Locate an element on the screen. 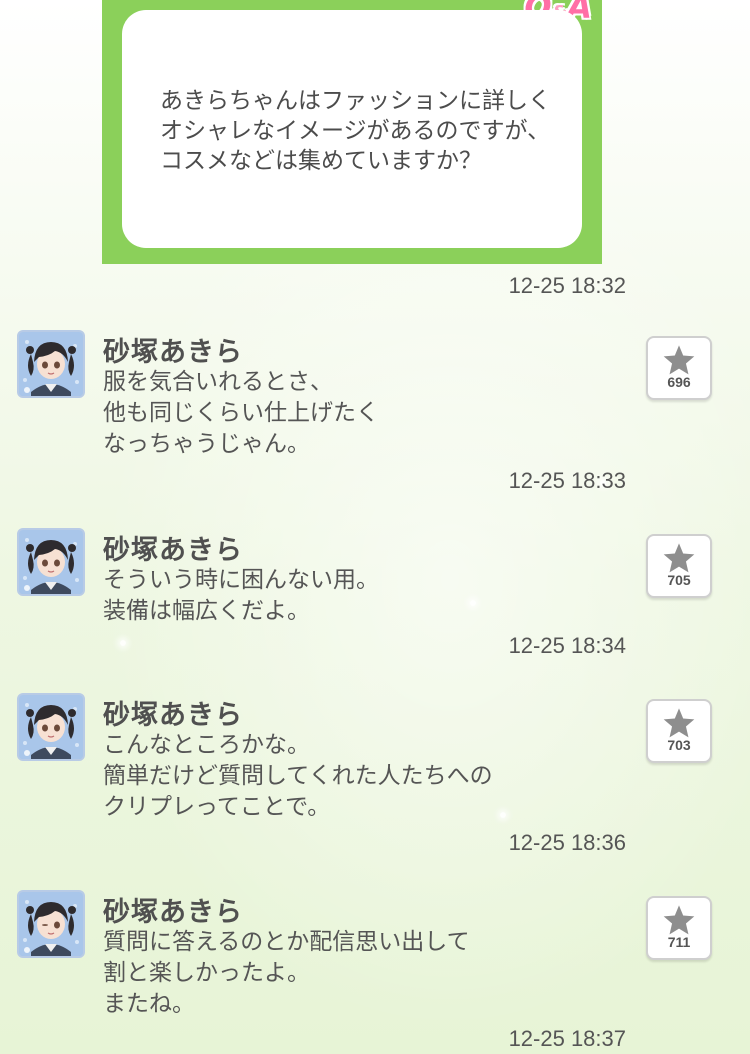  post-message: 質問に答えるのとか配信思い出して 割と楽しかったよ。 またね。 is located at coordinates (286, 973).